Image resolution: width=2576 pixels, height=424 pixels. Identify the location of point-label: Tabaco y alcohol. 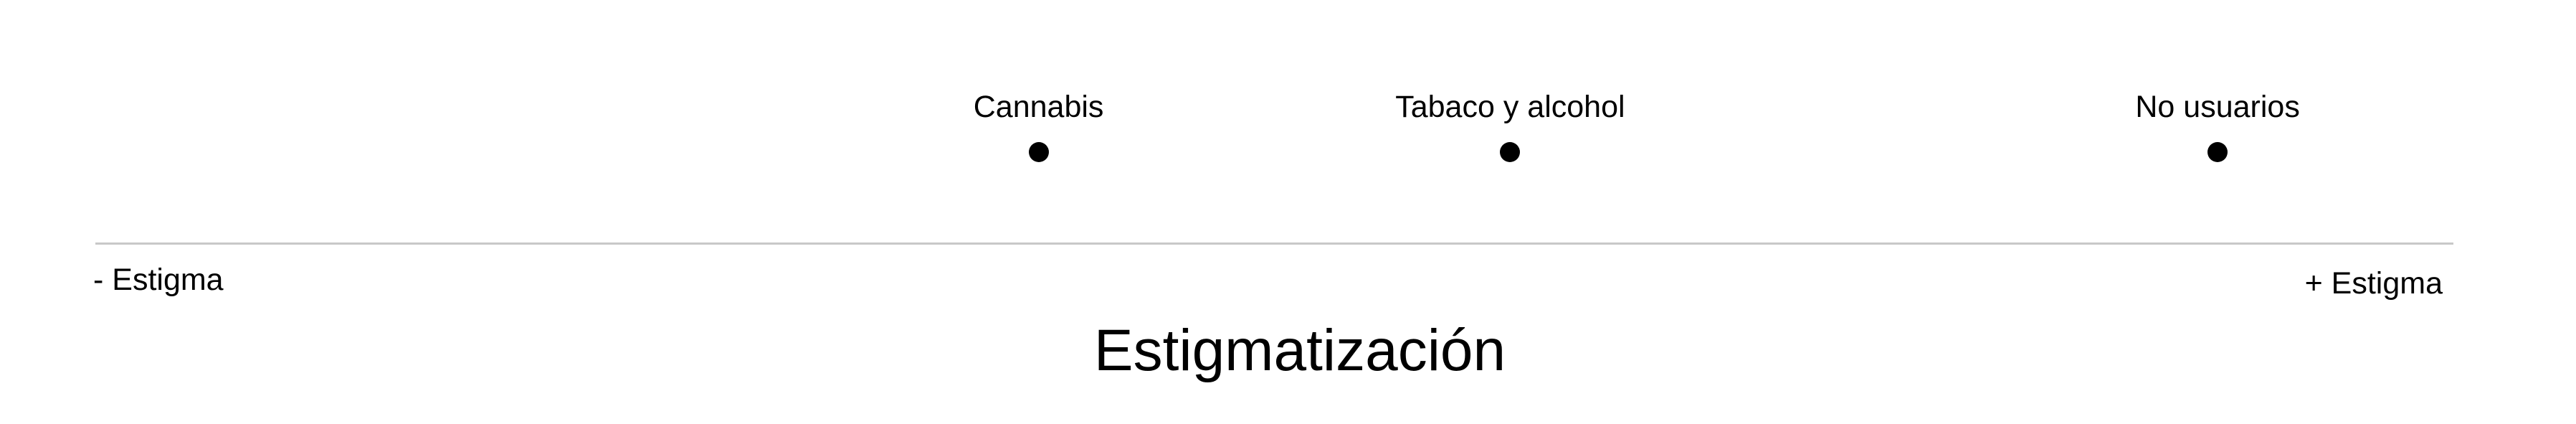
(1510, 107).